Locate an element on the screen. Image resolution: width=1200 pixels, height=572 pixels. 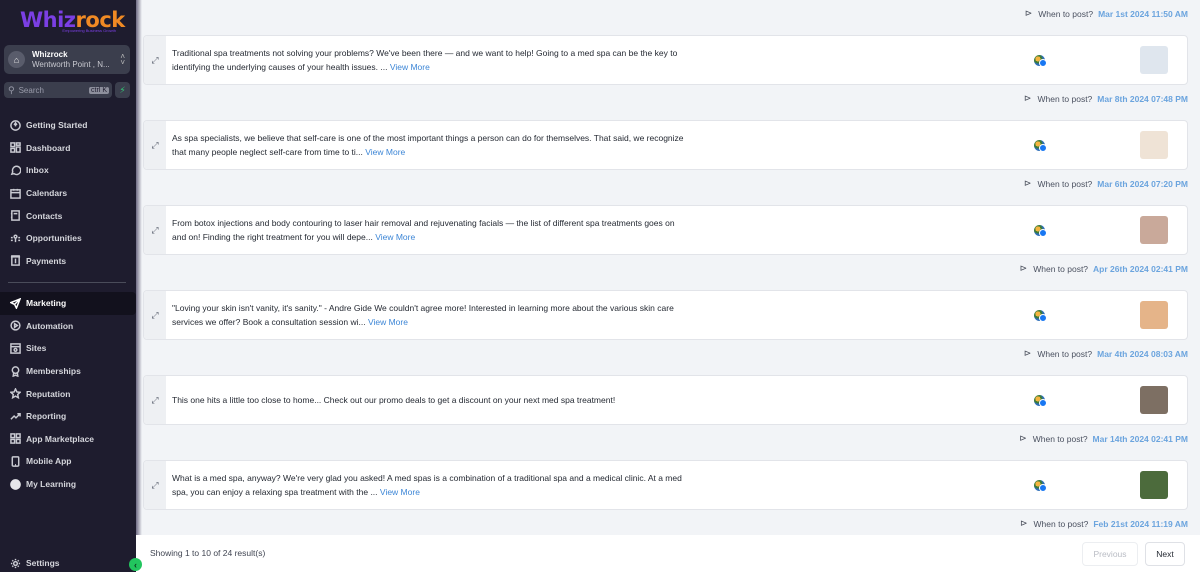
previous-button: Previous is located at coordinates (1110, 554).